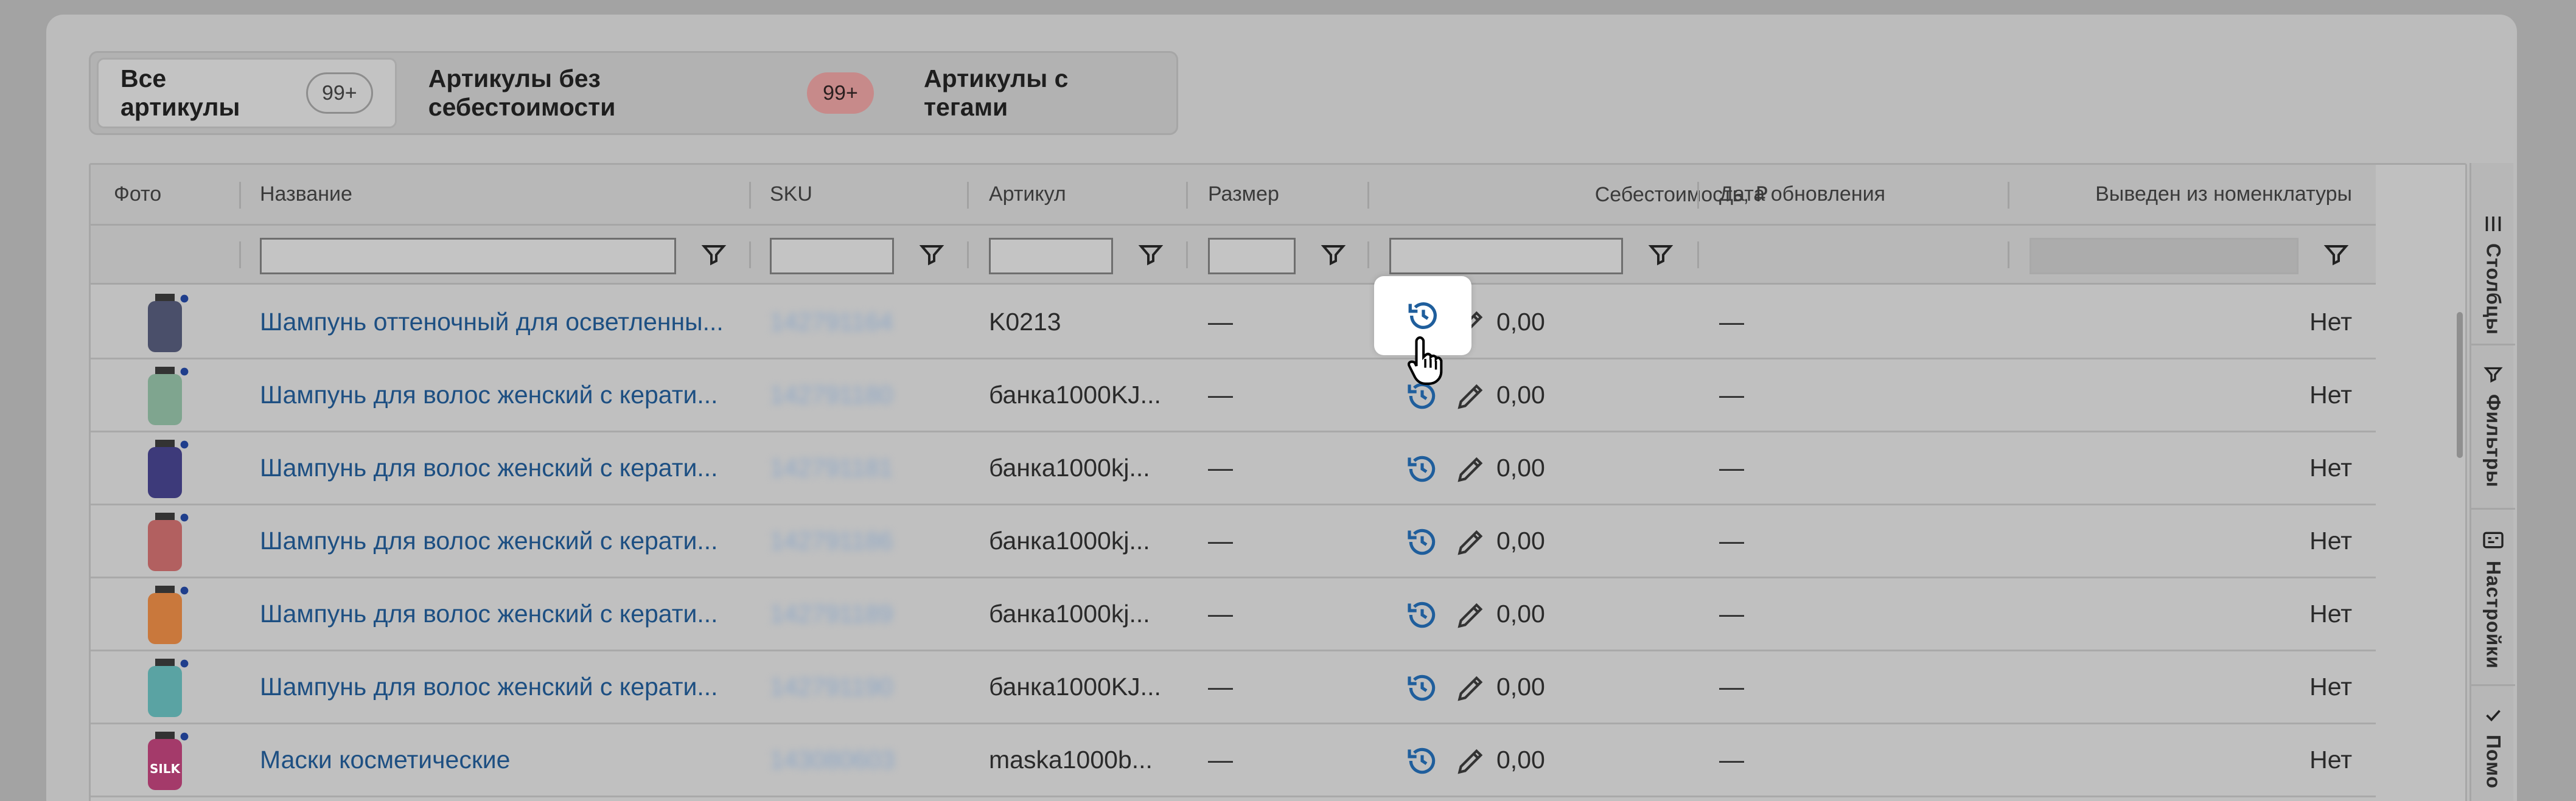 Image resolution: width=2576 pixels, height=801 pixels. What do you see at coordinates (2493, 224) in the screenshot?
I see `columns-icon` at bounding box center [2493, 224].